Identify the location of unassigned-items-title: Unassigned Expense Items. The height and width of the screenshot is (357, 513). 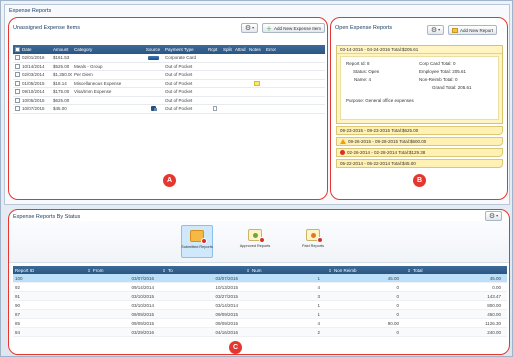
(46, 28).